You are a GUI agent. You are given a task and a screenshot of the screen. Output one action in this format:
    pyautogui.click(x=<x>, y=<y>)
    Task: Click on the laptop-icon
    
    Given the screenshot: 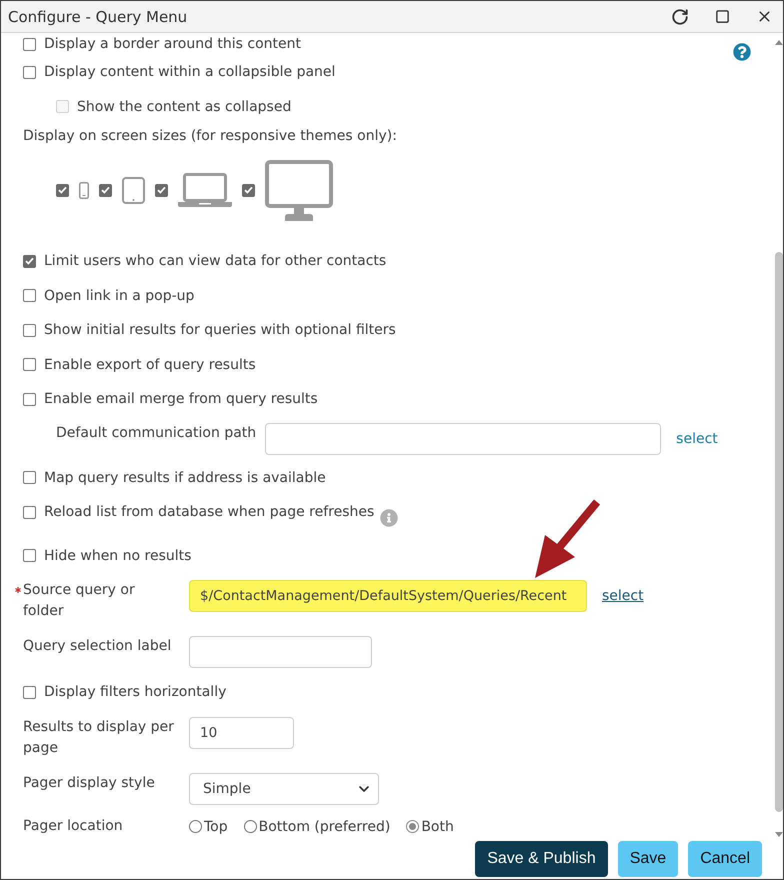 What is the action you would take?
    pyautogui.click(x=205, y=190)
    